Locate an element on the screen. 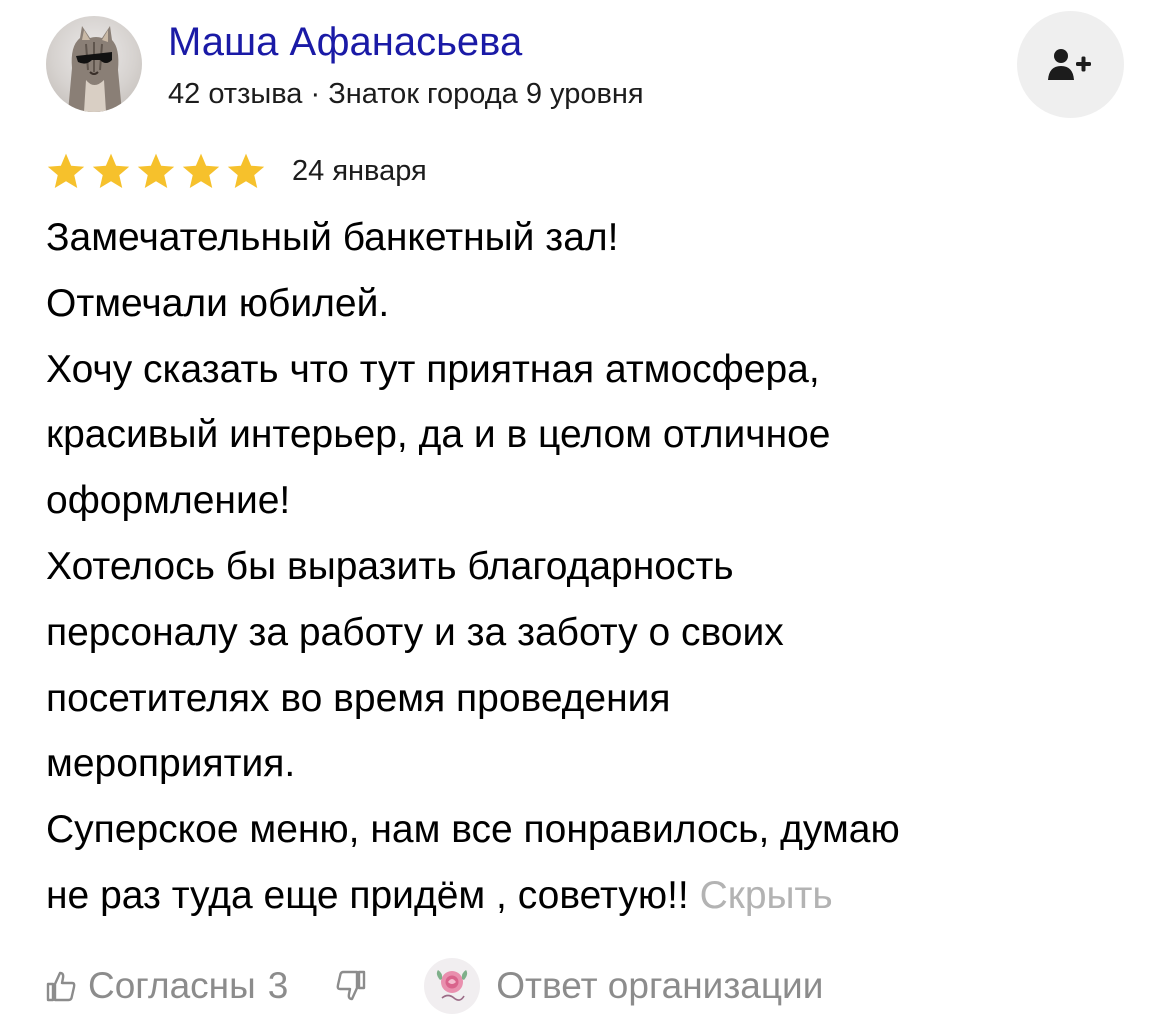  follow-button is located at coordinates (1070, 64).